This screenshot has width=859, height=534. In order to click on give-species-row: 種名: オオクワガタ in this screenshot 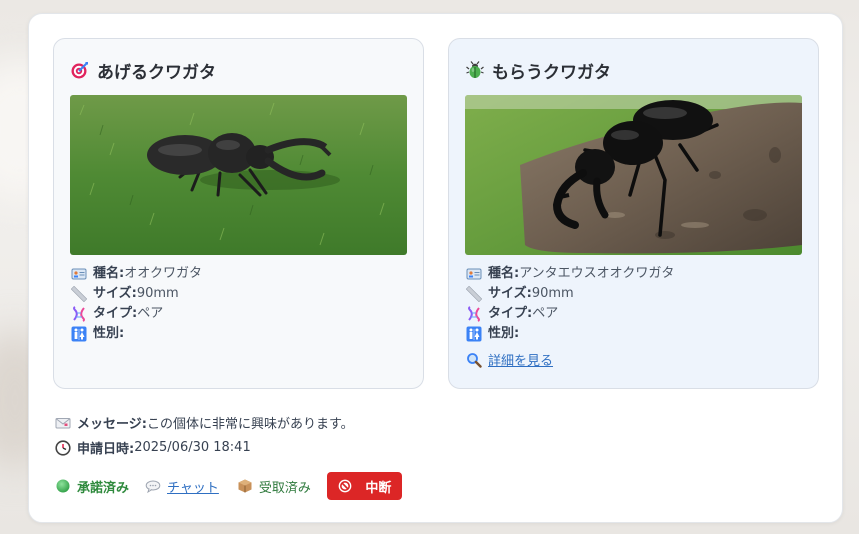, I will do `click(136, 274)`.